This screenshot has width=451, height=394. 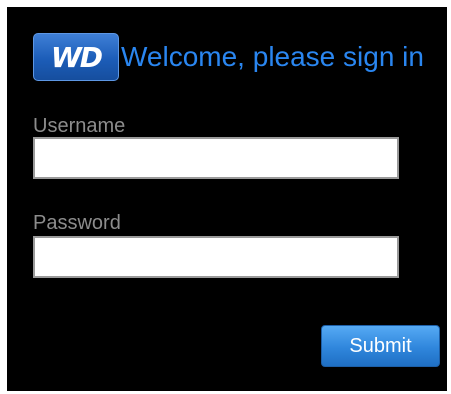 I want to click on welcome-heading: Welcome, please sign in, so click(x=272, y=56).